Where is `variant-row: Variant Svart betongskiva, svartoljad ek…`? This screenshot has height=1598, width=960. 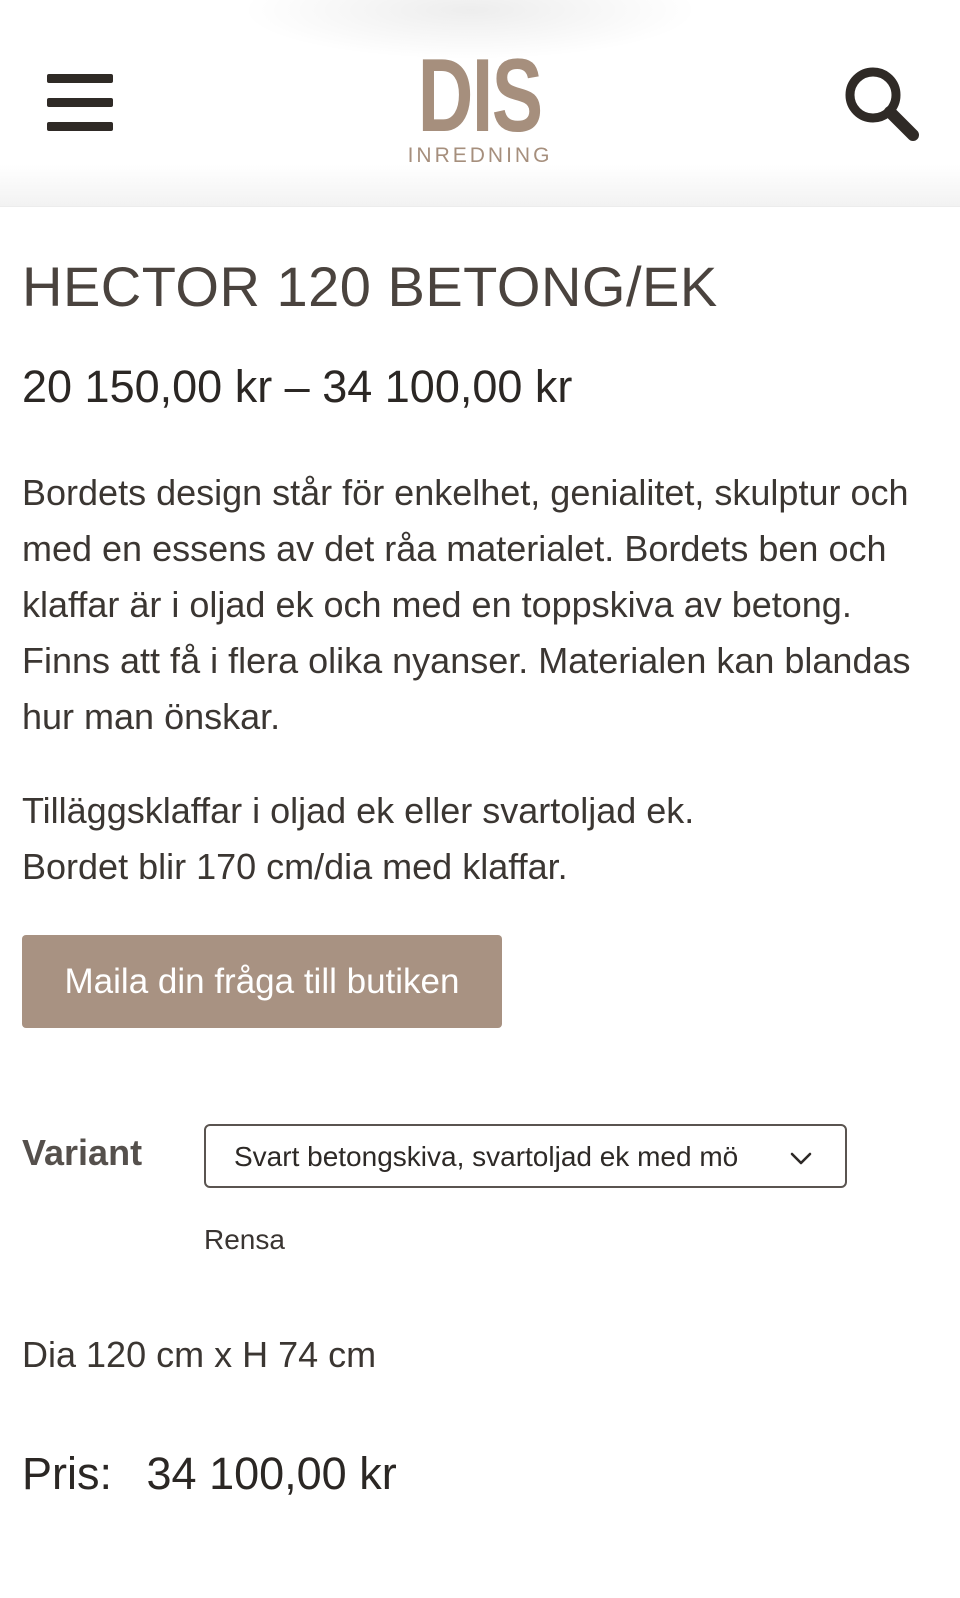 variant-row: Variant Svart betongskiva, svartoljad ek… is located at coordinates (480, 1157).